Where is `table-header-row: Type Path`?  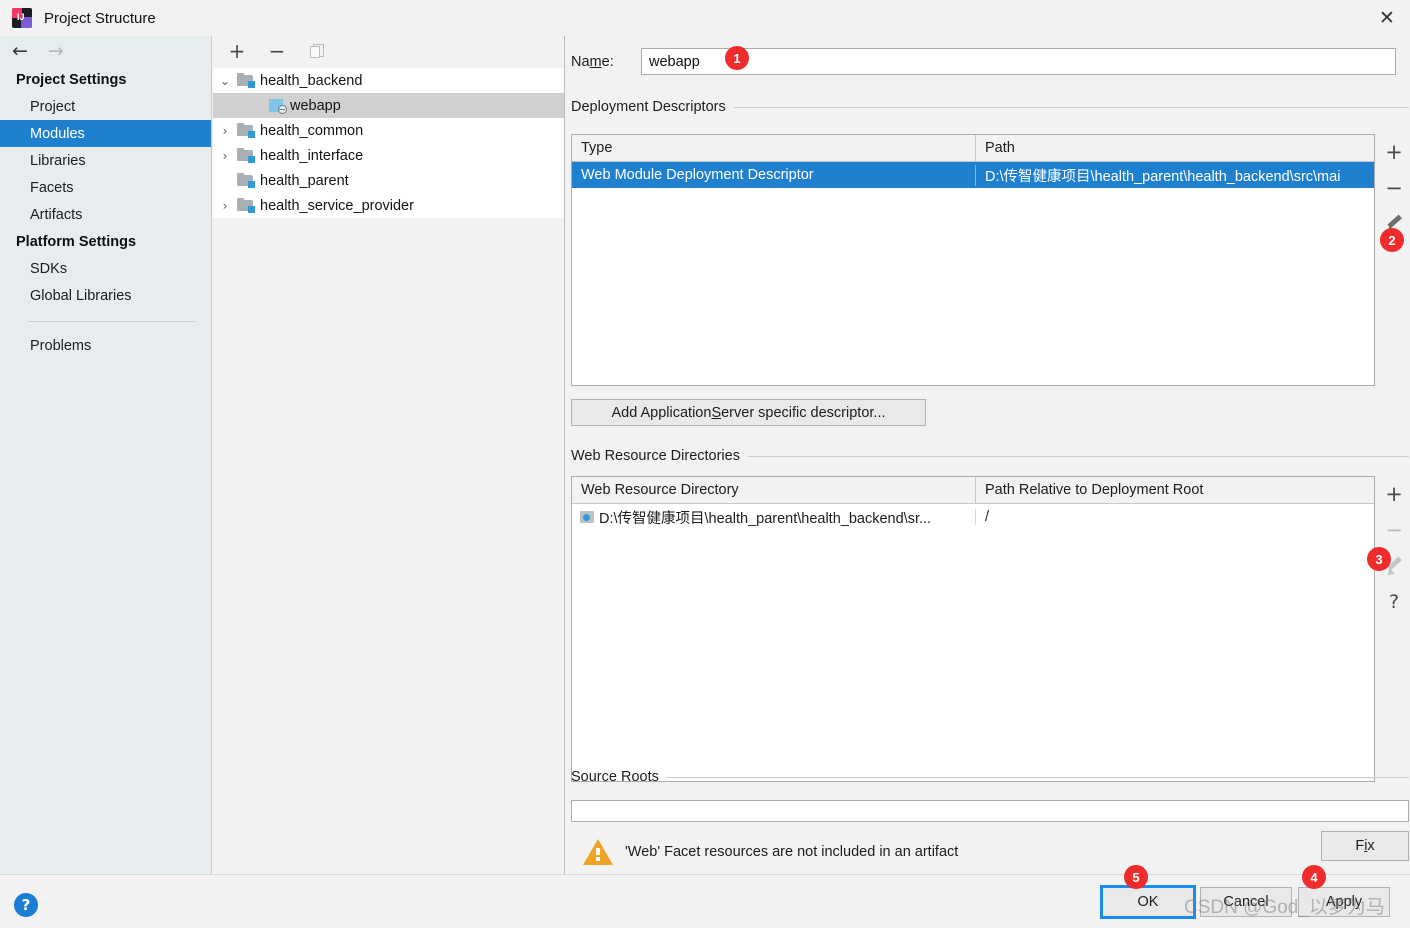
table-header-row: Type Path is located at coordinates (973, 148).